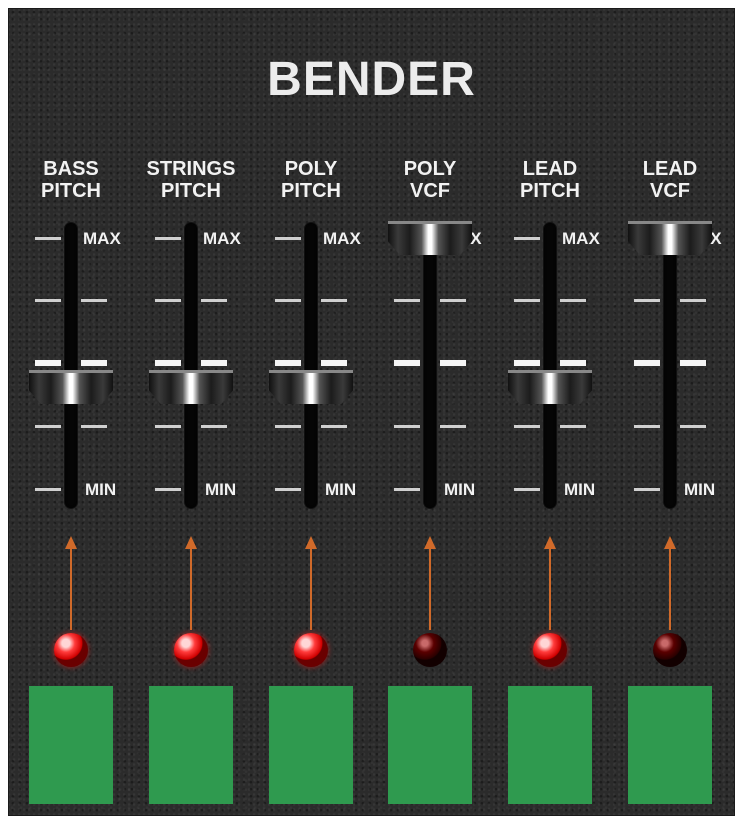  I want to click on slider-label: STRINGS PITCH, so click(191, 180).